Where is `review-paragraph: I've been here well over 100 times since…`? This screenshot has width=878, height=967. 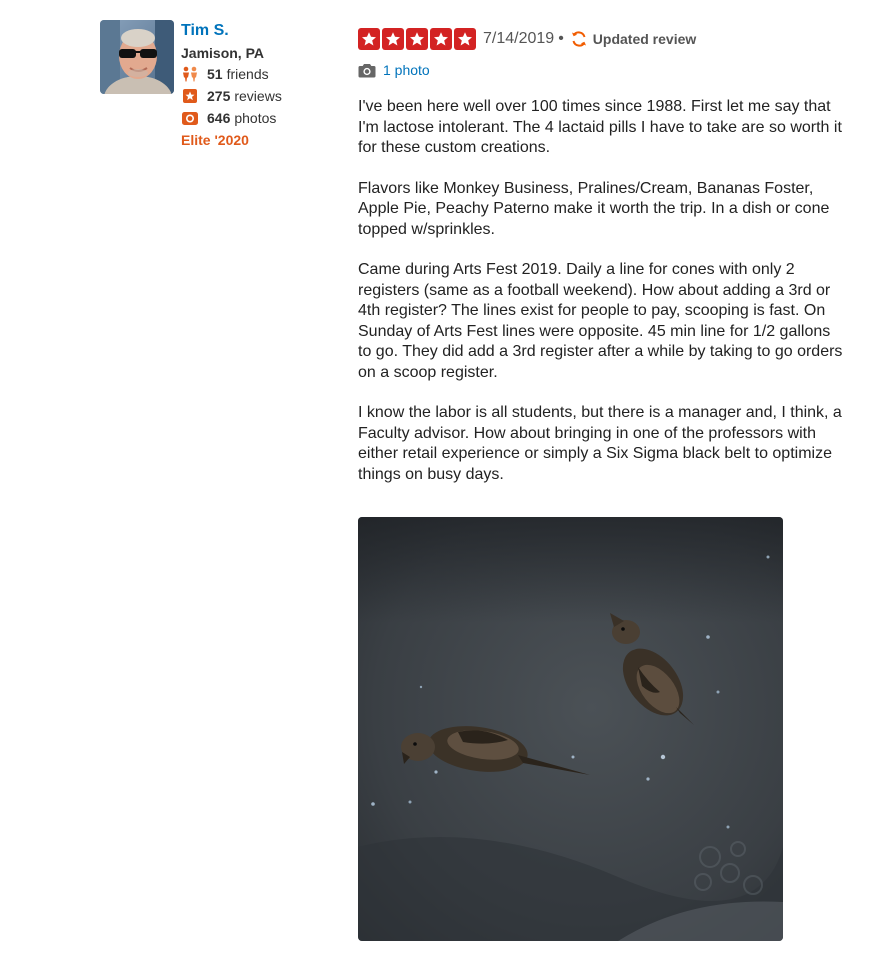 review-paragraph: I've been here well over 100 times since… is located at coordinates (600, 127).